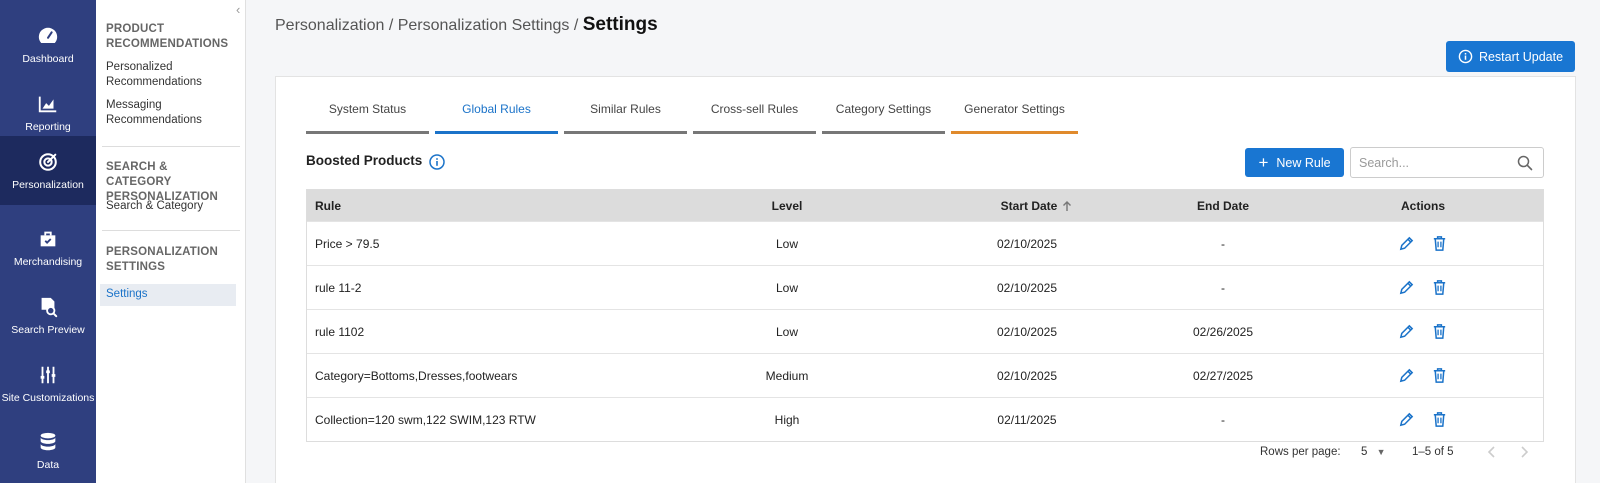  I want to click on tab-system-status: System Status, so click(367, 118).